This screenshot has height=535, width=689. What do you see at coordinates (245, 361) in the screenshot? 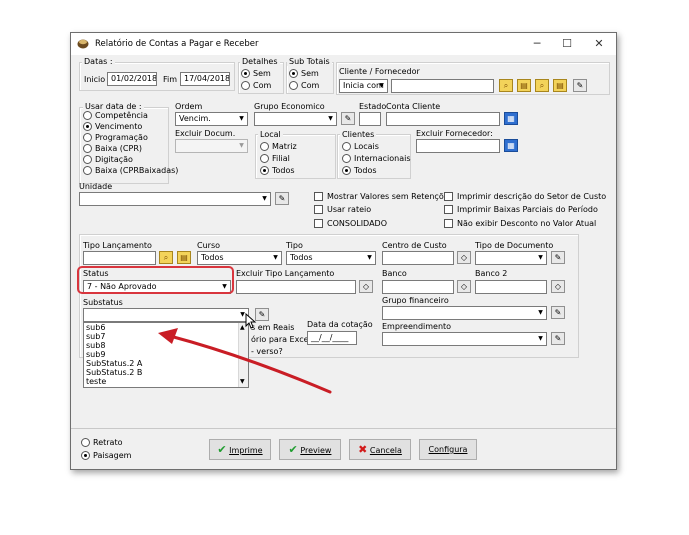
I see `annotation-arrow` at bounding box center [245, 361].